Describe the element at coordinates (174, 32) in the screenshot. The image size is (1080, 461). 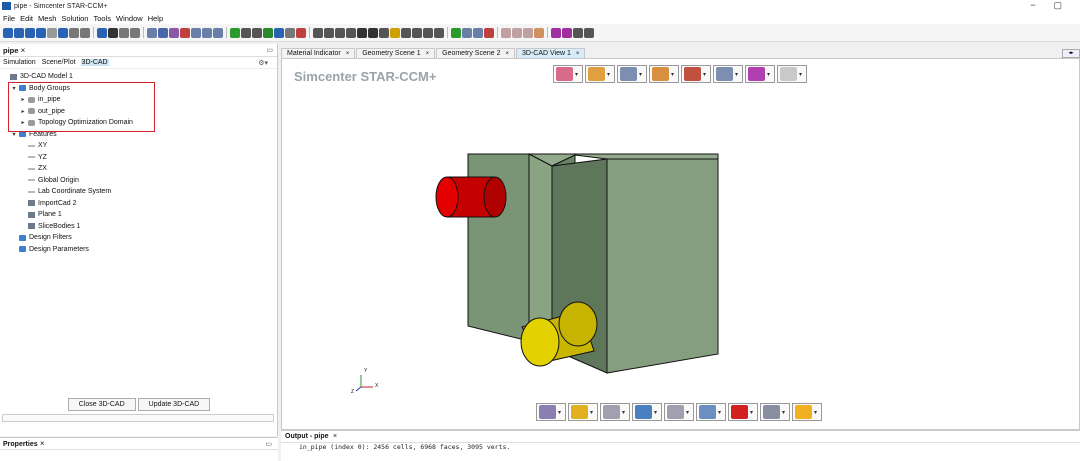
I see `toolbar-tool-15-icon` at that location.